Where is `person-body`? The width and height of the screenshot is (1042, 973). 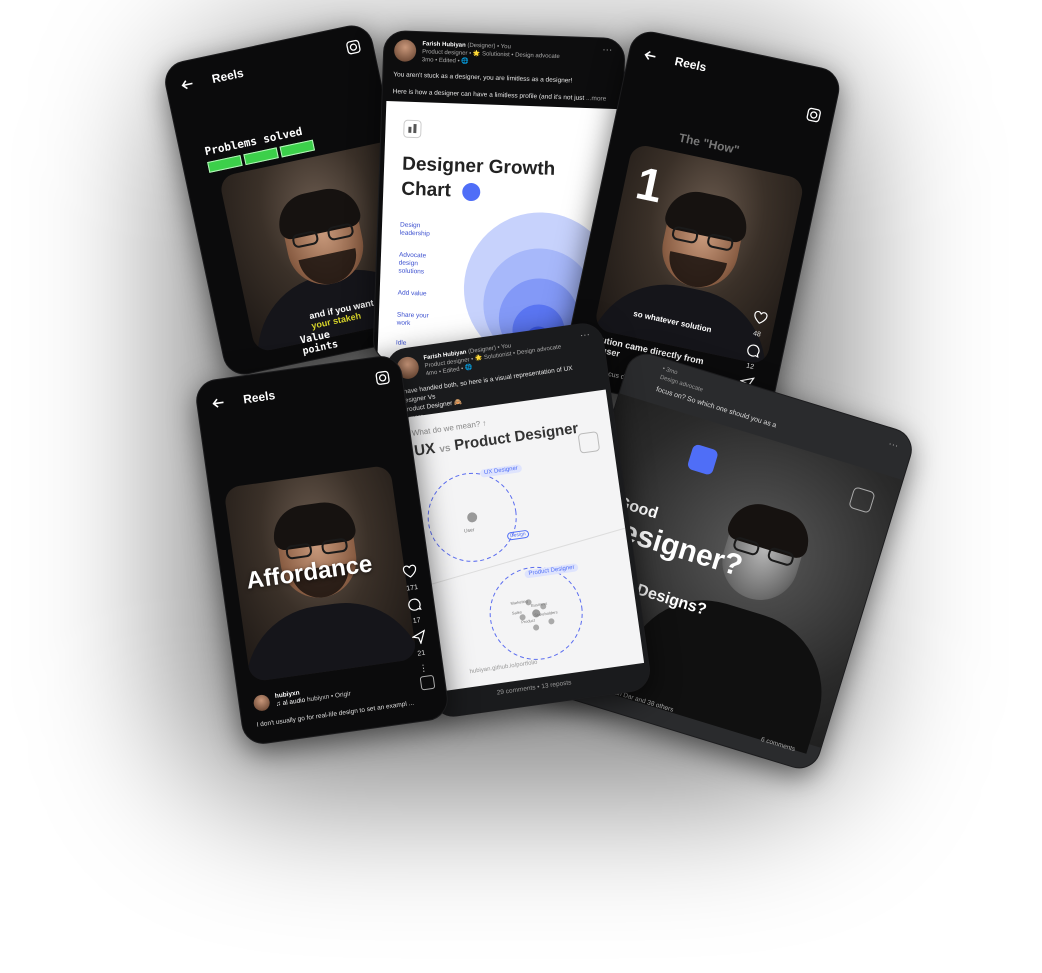
person-body is located at coordinates (326, 637).